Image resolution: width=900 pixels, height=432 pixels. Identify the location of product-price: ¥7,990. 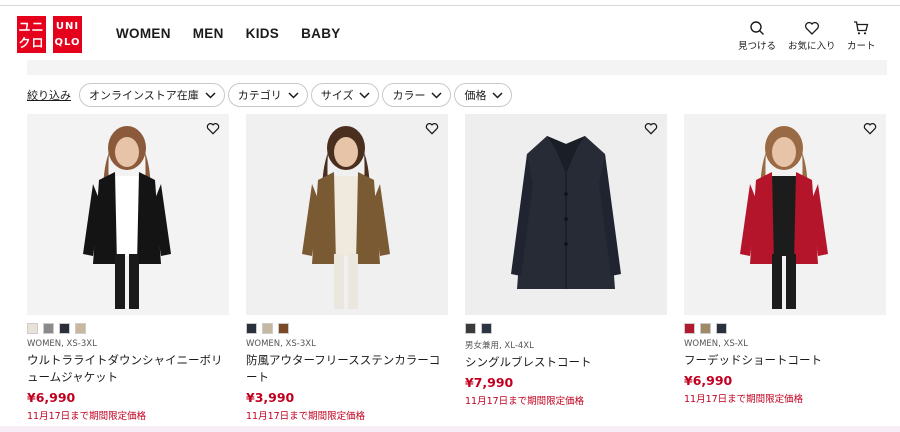
(489, 382).